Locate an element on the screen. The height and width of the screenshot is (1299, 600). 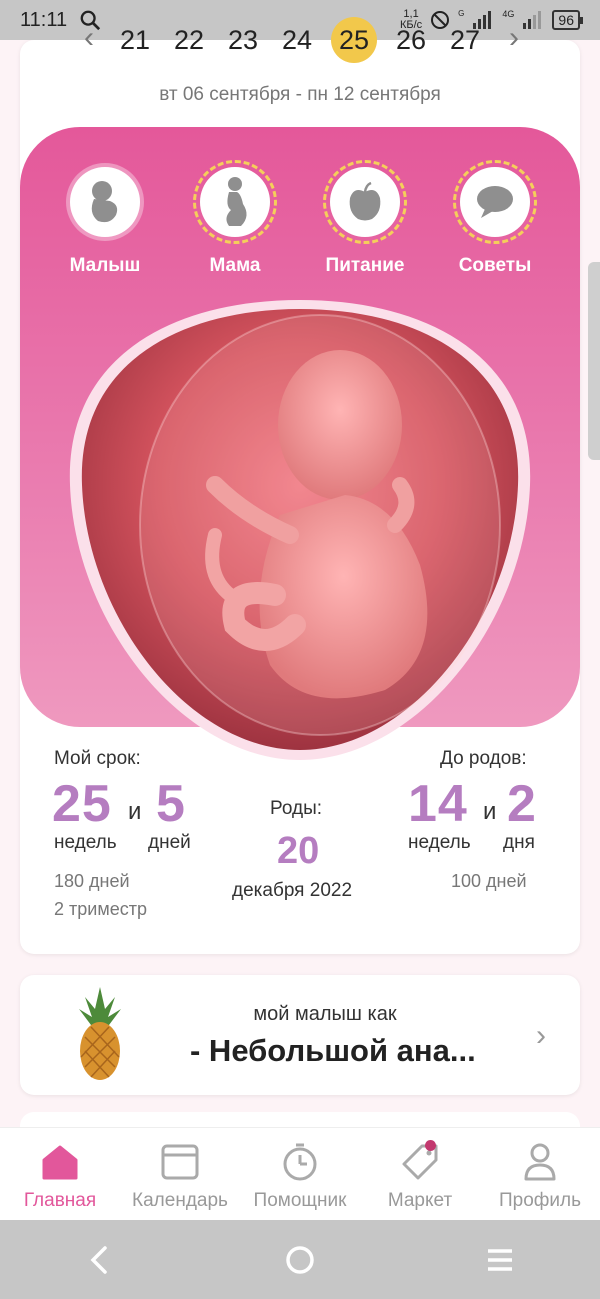
term-days-value: 5 is located at coordinates (171, 804).